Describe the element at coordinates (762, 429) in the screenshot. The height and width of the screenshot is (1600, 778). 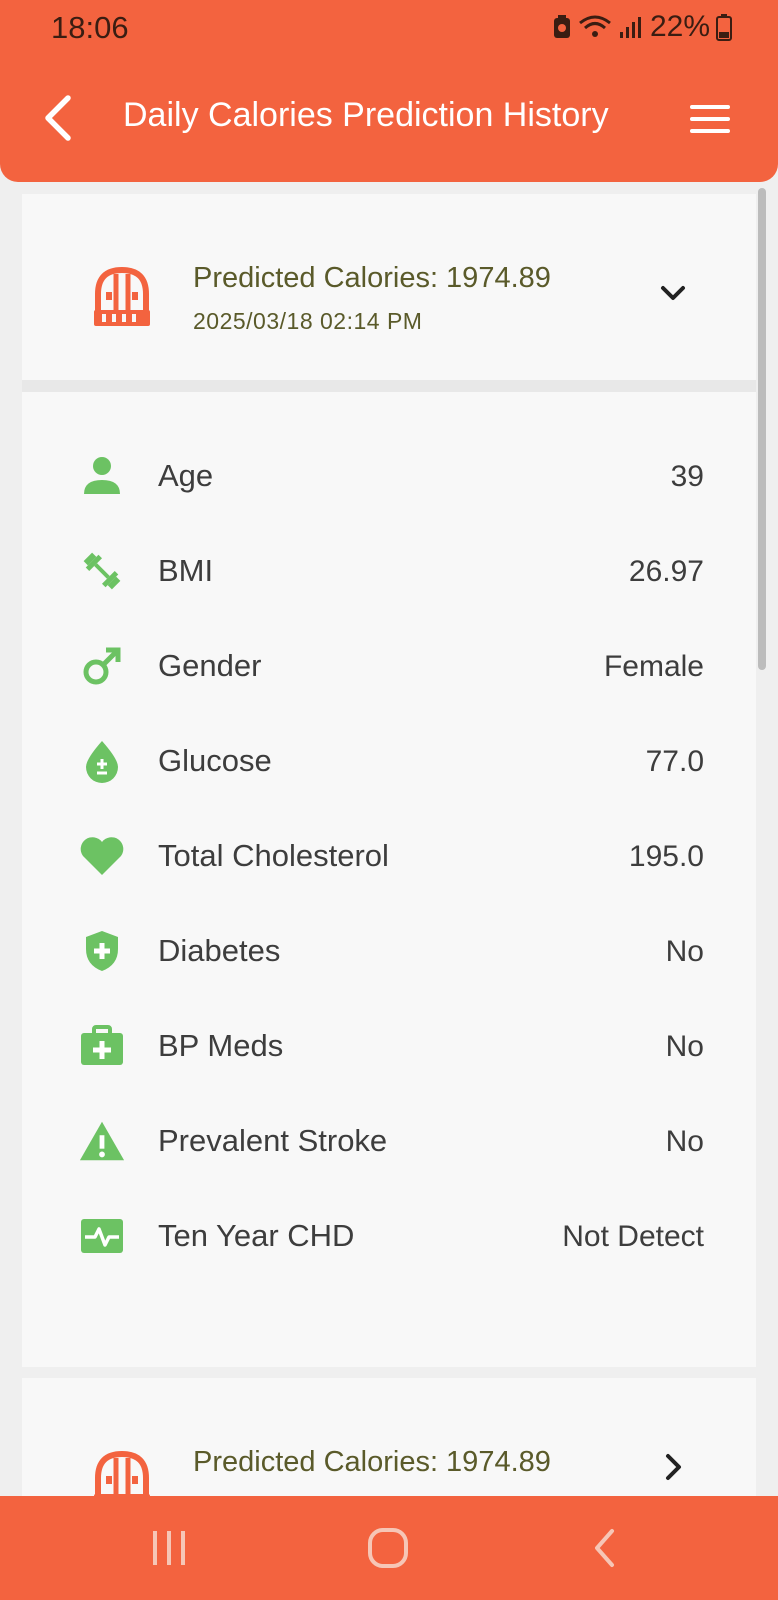
I see `scrollbar` at that location.